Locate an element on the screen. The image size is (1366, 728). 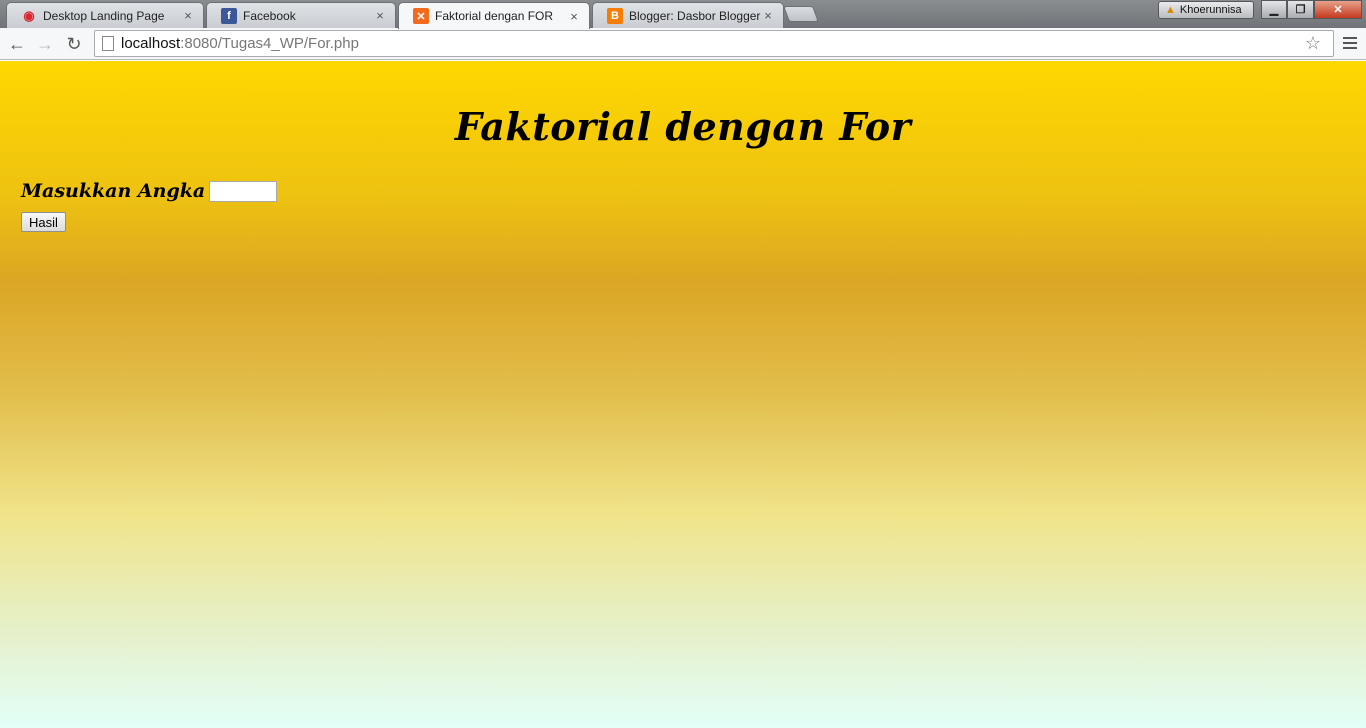
close-icon: ✕ is located at coordinates (1338, 10).